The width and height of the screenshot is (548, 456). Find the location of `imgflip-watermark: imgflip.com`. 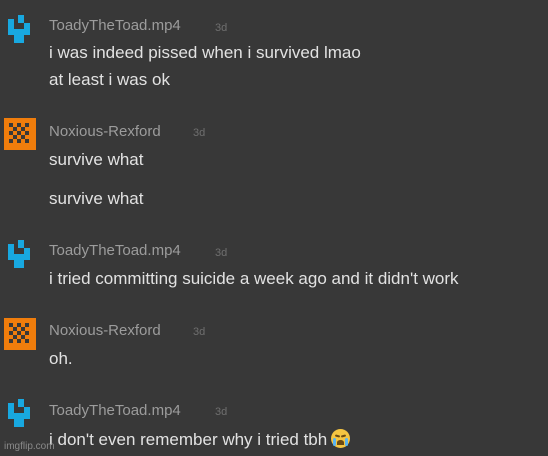

imgflip-watermark: imgflip.com is located at coordinates (29, 446).